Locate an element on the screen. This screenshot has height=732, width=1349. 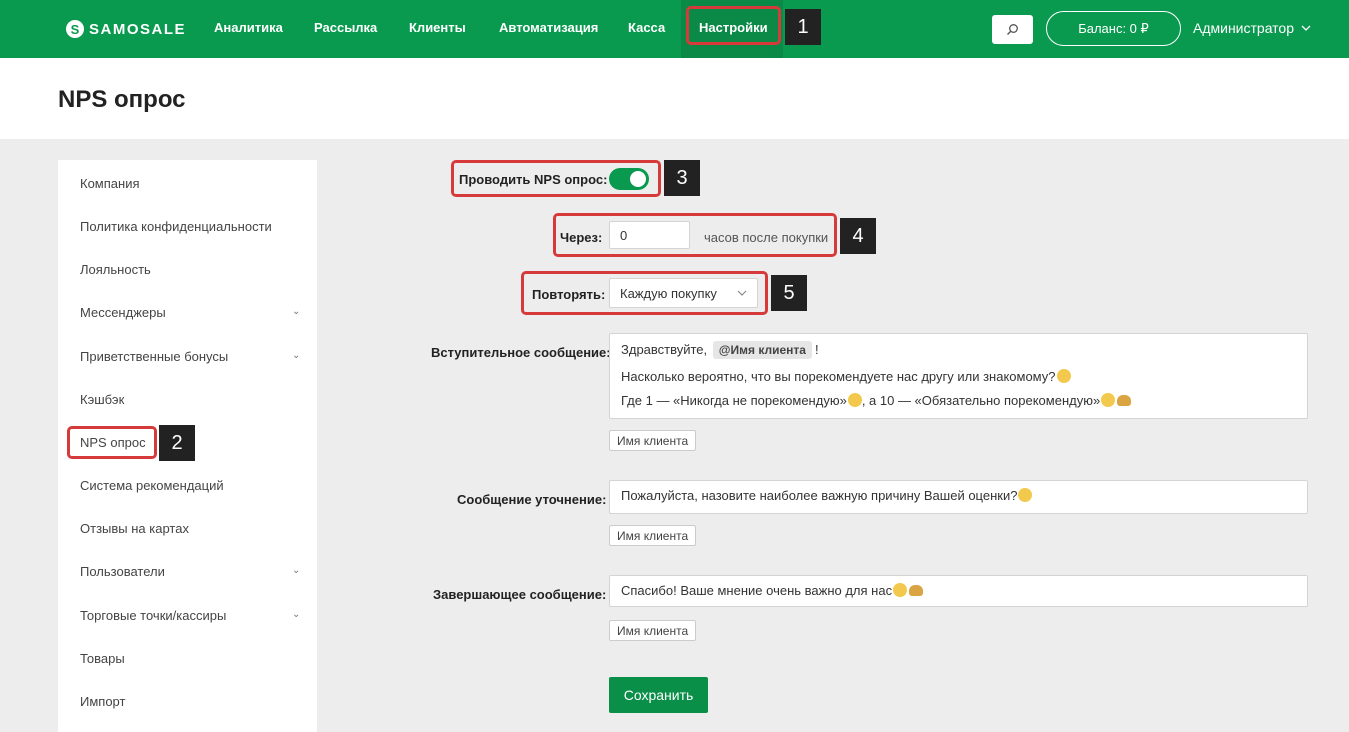
sidebar-item-map-reviews: Отзывы на картах is located at coordinates (134, 528).